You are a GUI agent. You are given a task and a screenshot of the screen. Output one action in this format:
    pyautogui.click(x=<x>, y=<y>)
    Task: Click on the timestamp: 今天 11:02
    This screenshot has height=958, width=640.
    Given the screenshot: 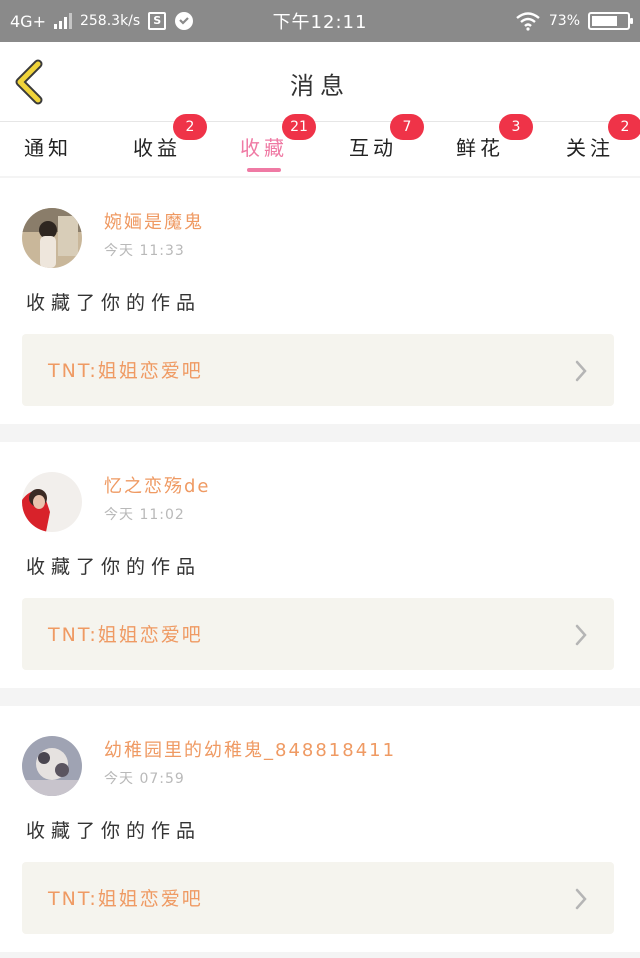 What is the action you would take?
    pyautogui.click(x=144, y=515)
    